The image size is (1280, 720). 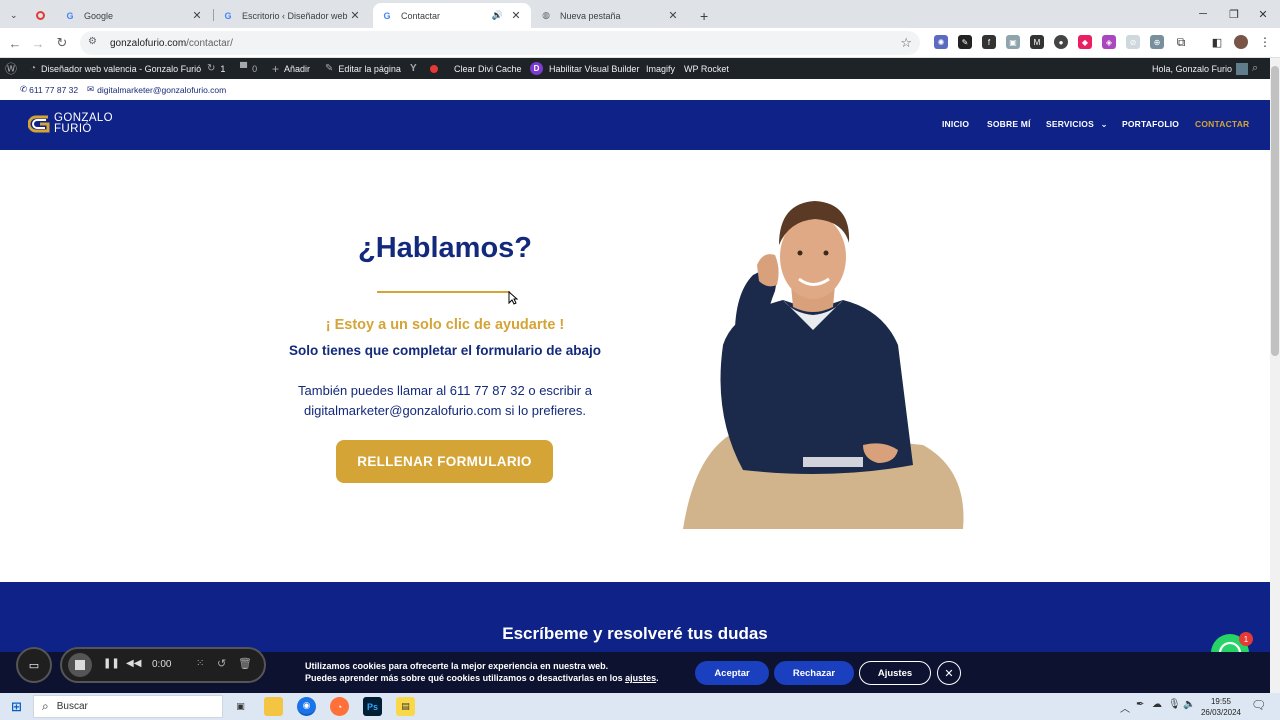 What do you see at coordinates (1217, 42) in the screenshot?
I see `side-panel-icon: ◧` at bounding box center [1217, 42].